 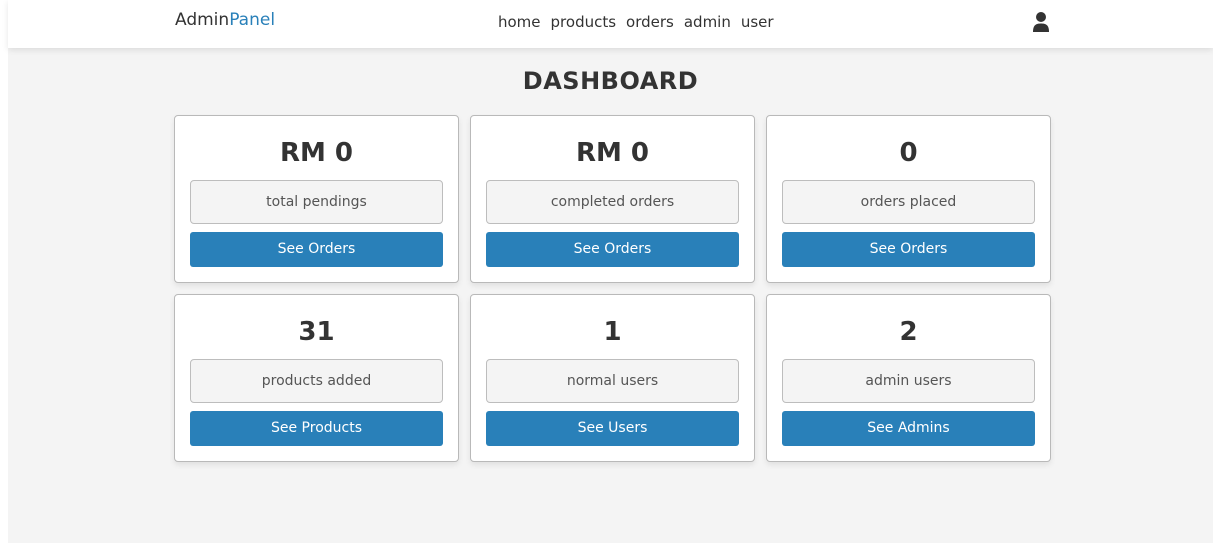 What do you see at coordinates (316, 332) in the screenshot?
I see `card-value: 31` at bounding box center [316, 332].